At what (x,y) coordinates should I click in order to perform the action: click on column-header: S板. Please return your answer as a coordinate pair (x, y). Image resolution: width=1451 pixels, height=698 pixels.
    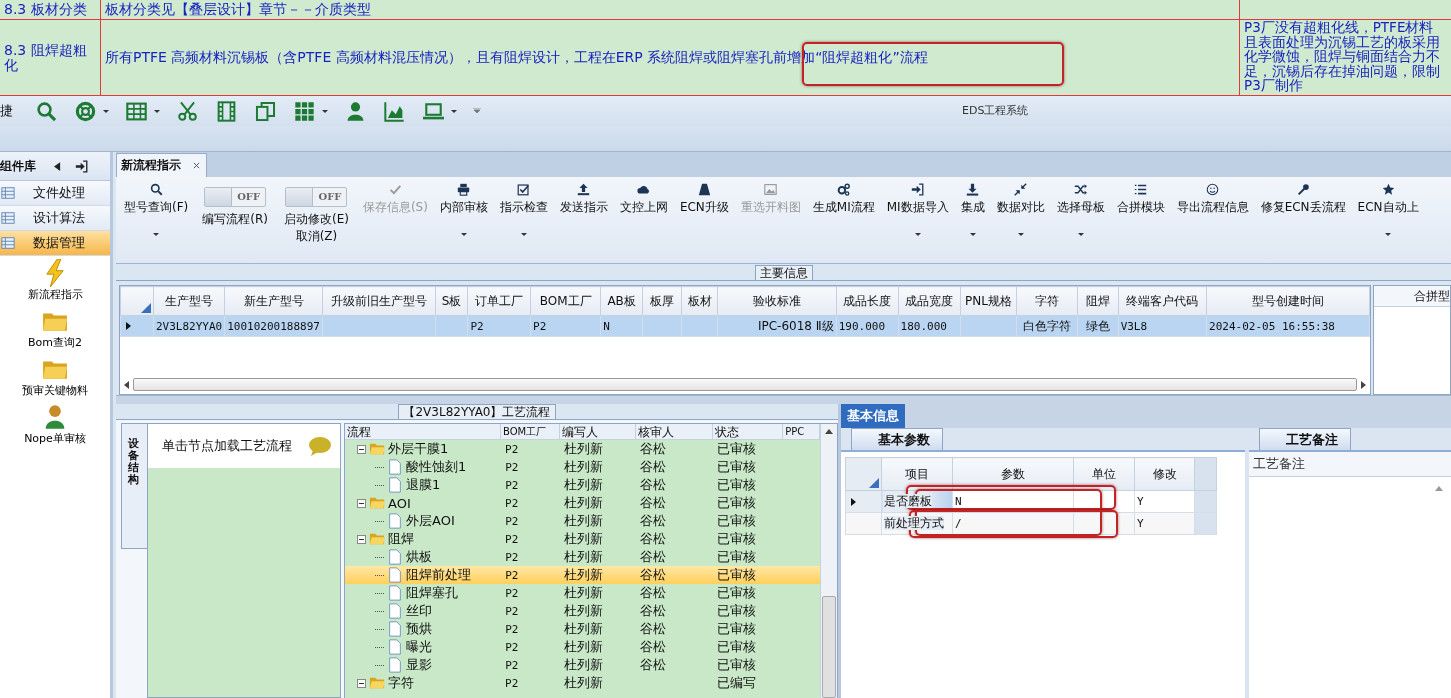
    Looking at the image, I should click on (451, 301).